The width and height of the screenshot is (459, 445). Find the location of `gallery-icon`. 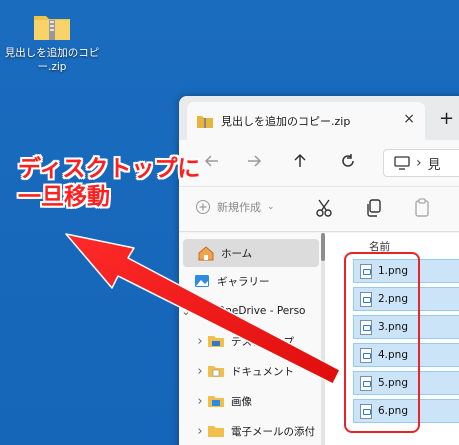

gallery-icon is located at coordinates (202, 281).